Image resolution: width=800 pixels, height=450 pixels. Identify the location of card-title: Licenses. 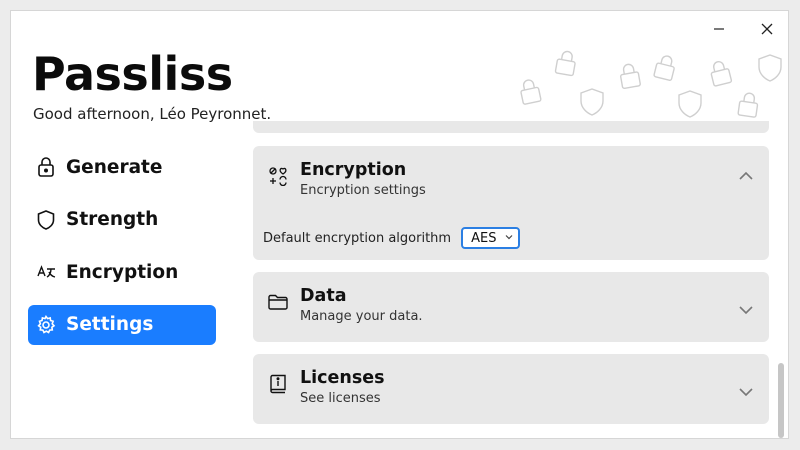
(342, 378).